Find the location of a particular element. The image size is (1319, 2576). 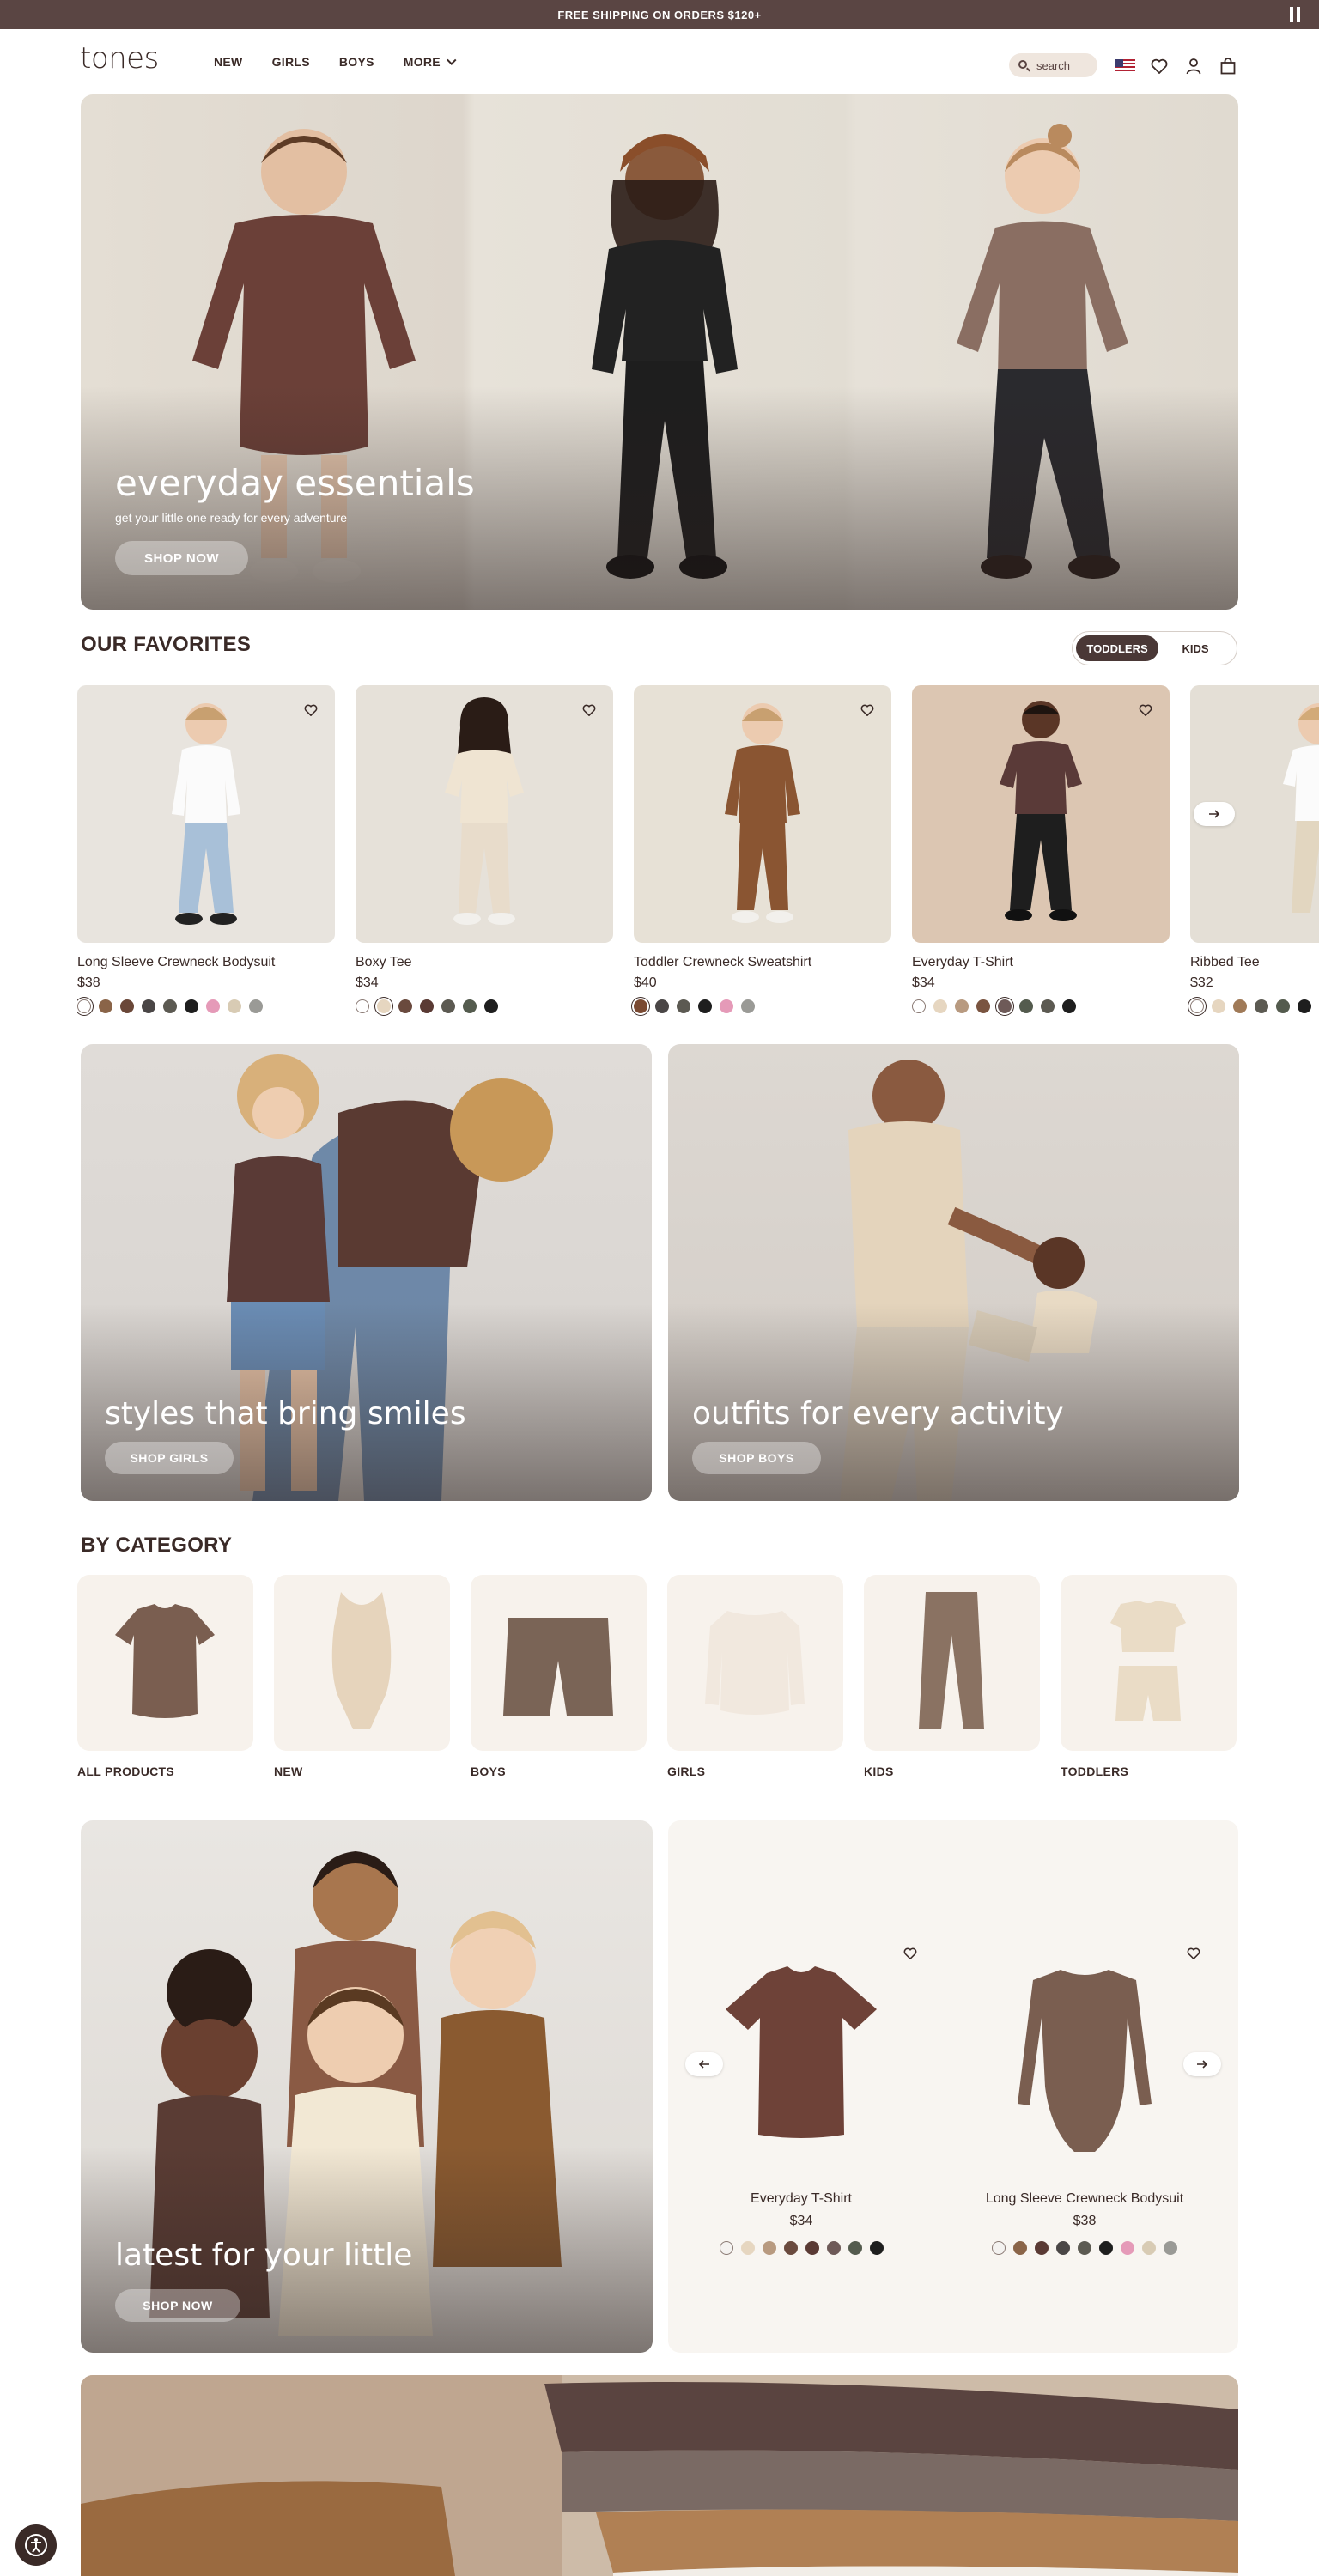

hero-shop-now-button: SHOP NOW is located at coordinates (182, 558).